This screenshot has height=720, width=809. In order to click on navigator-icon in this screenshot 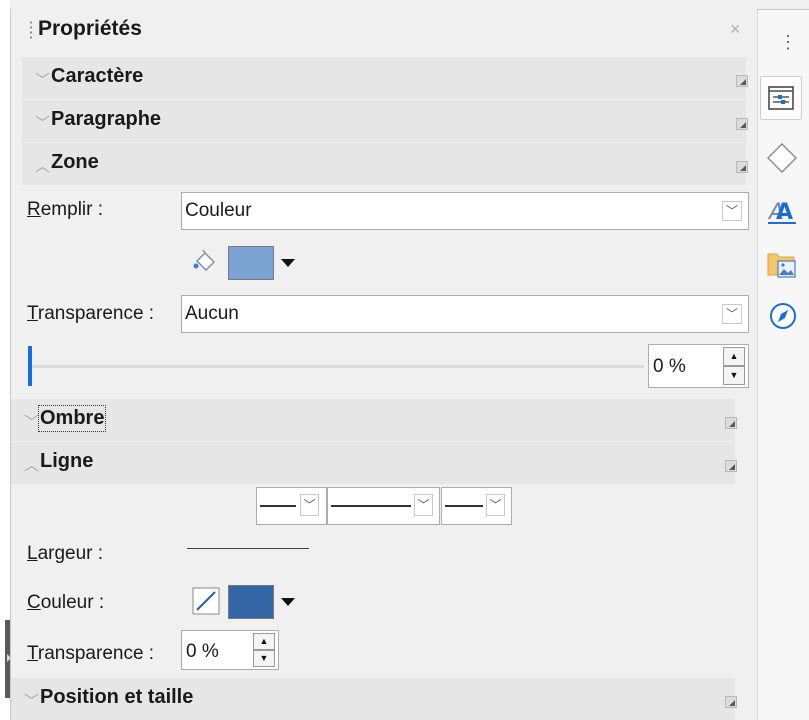, I will do `click(783, 316)`.